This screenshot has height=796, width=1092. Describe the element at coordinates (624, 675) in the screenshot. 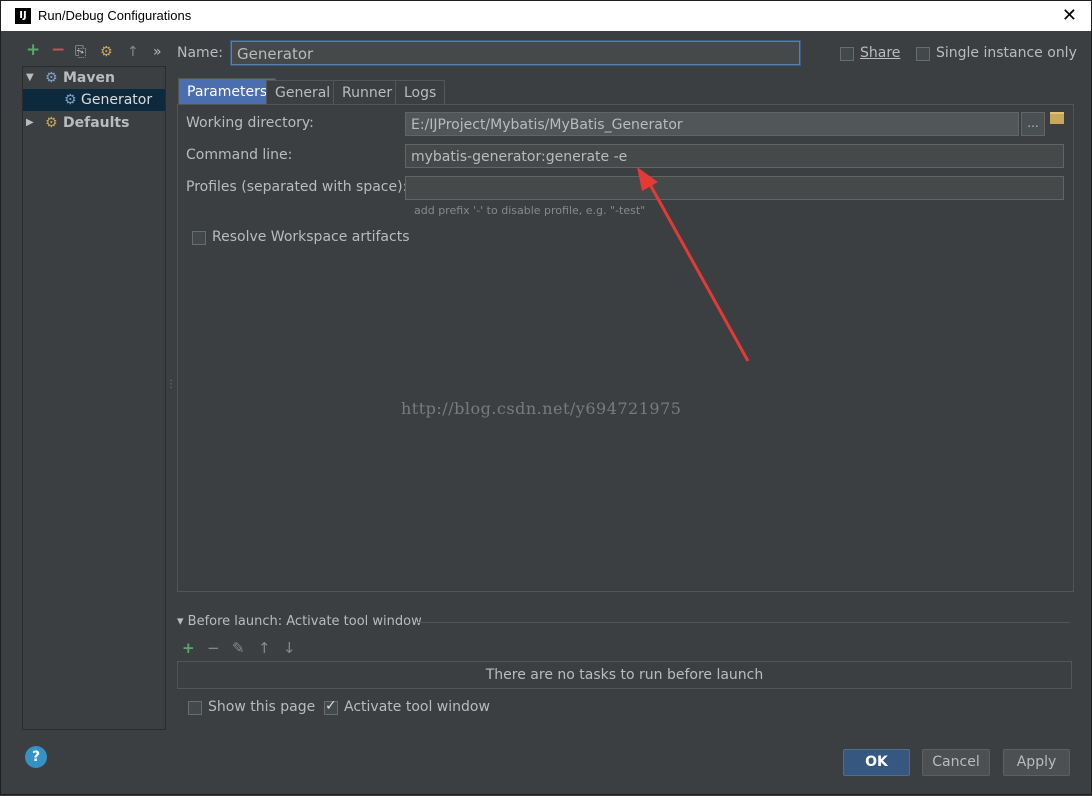

I see `before-launch-task-list: There are no tasks to run before launch` at that location.